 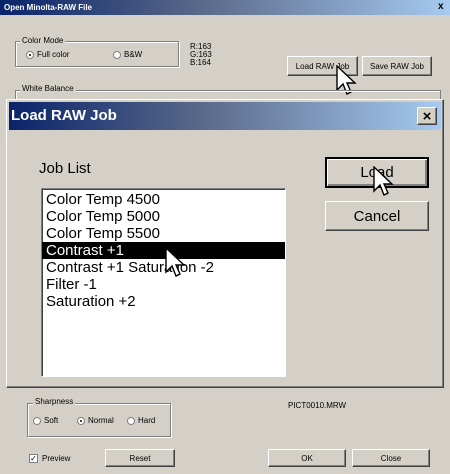 I want to click on radio-full-color-indicator, so click(x=30, y=54).